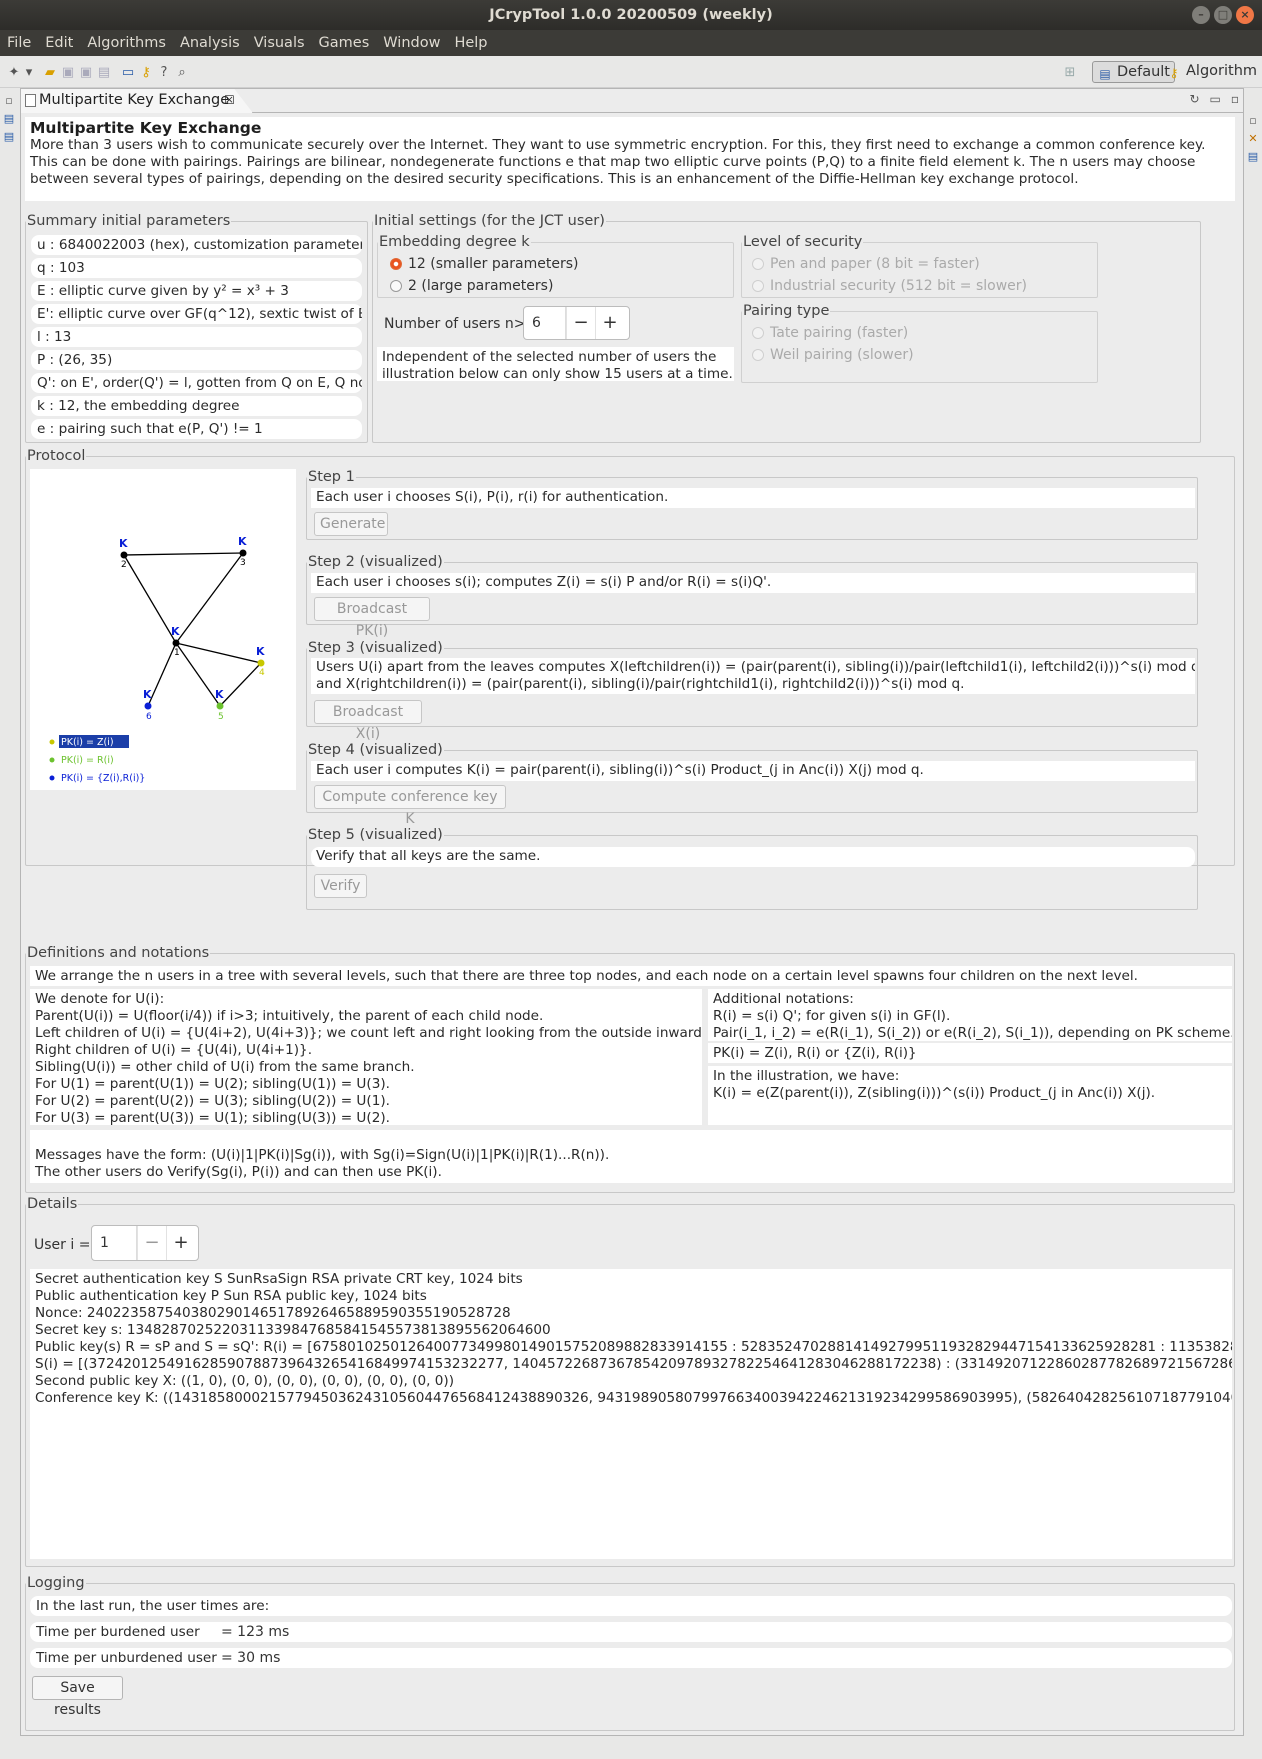 Image resolution: width=1262 pixels, height=1759 pixels. Describe the element at coordinates (50, 72) in the screenshot. I see `open-folder-icon: ▰` at that location.